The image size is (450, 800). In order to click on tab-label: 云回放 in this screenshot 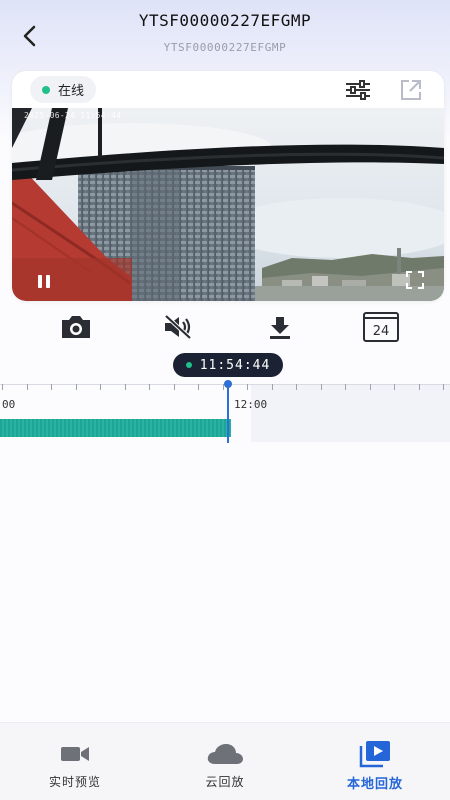, I will do `click(225, 782)`.